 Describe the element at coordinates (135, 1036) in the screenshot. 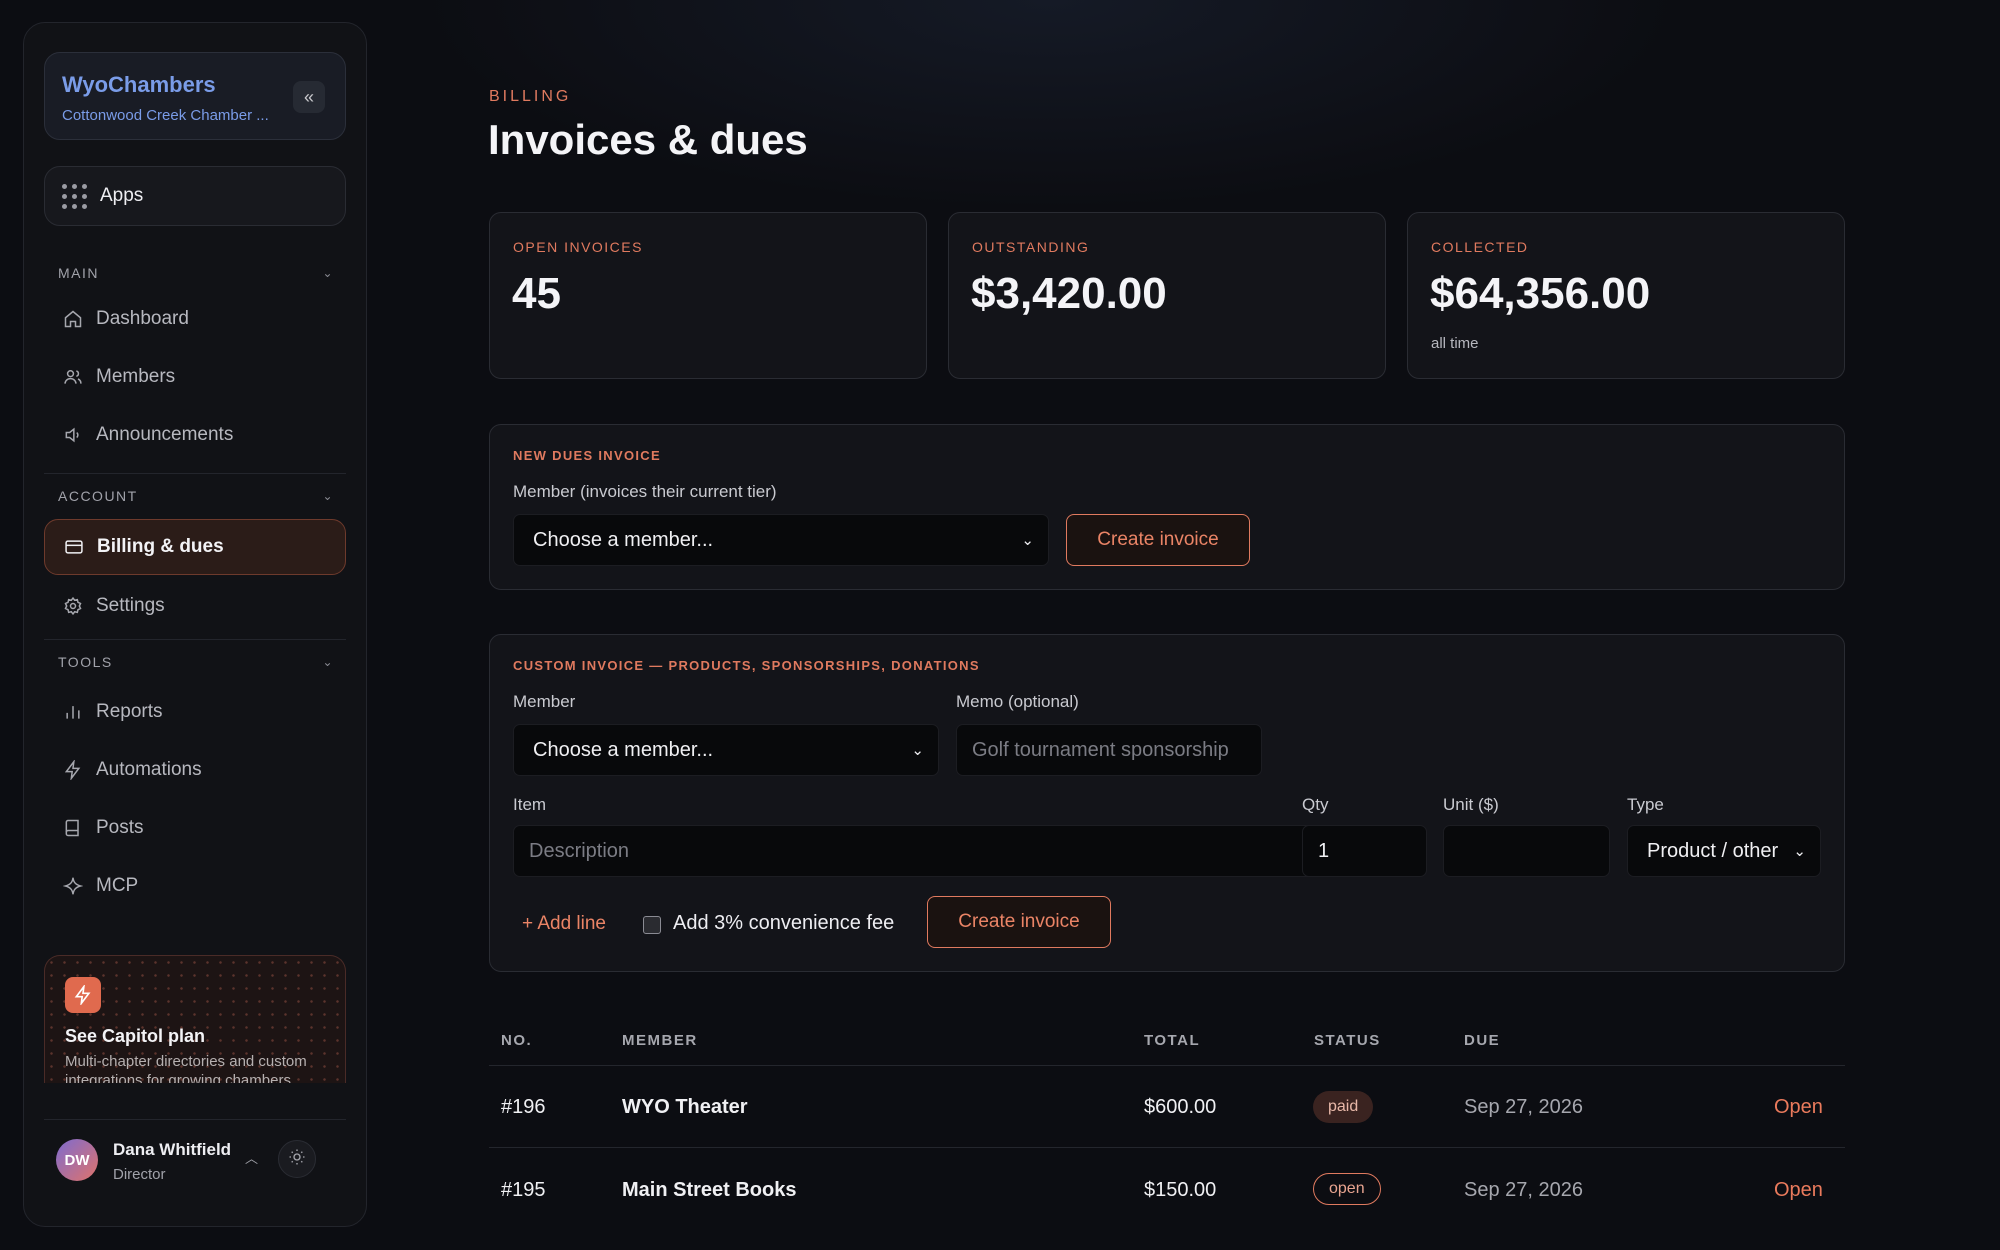

I see `promo-title: See Capitol plan` at that location.